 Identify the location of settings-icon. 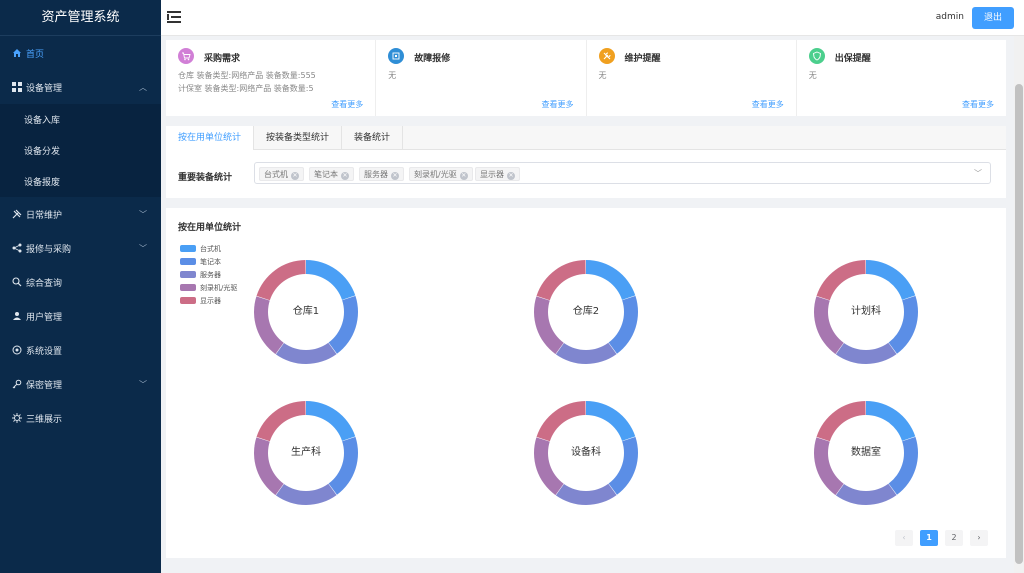
(17, 350).